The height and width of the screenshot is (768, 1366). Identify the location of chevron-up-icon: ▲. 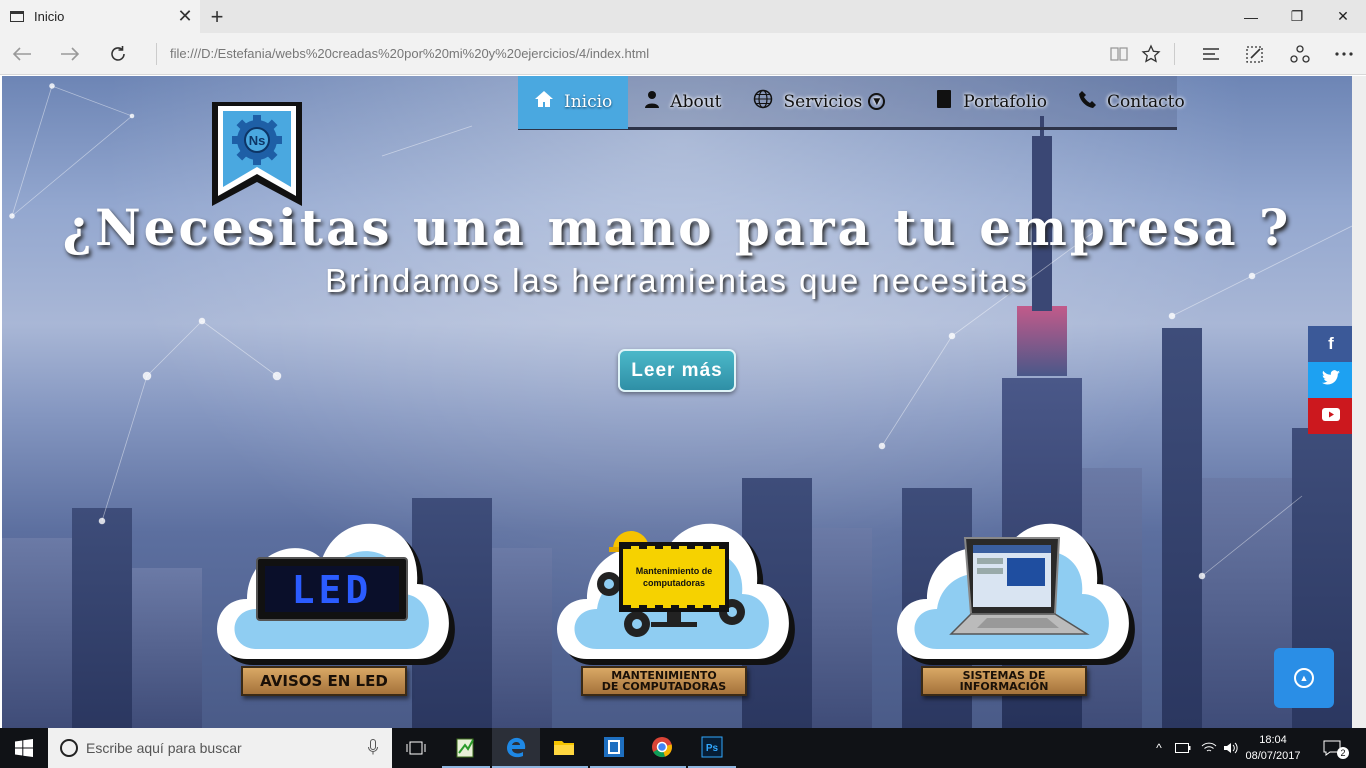
(1304, 678).